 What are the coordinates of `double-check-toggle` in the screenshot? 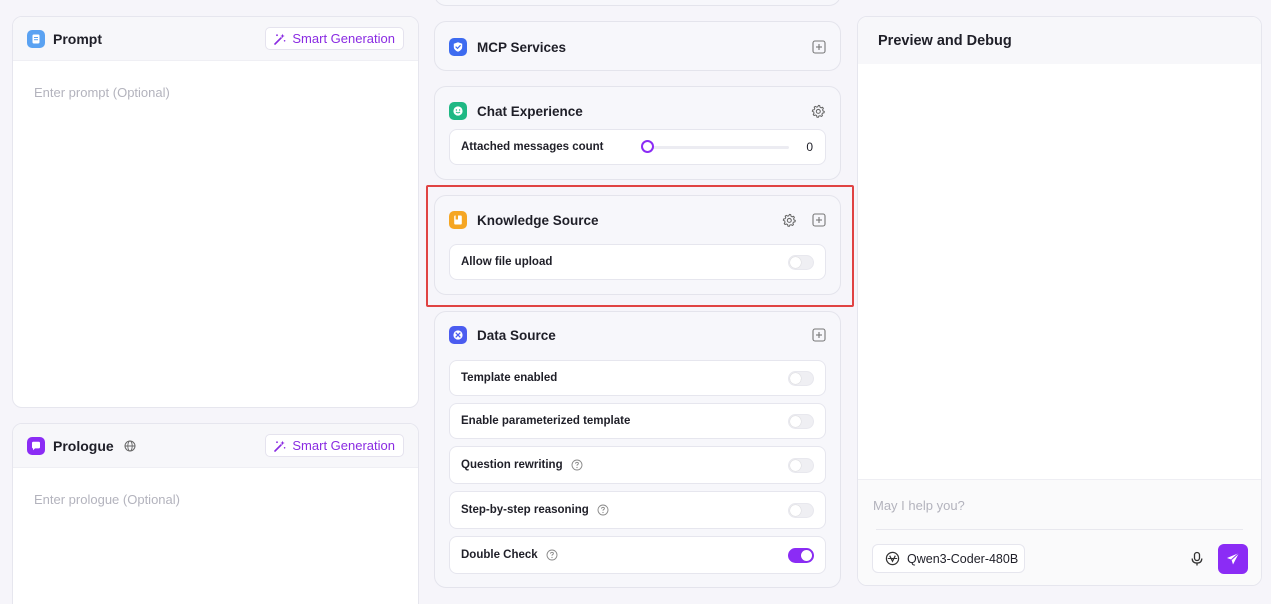 It's located at (801, 555).